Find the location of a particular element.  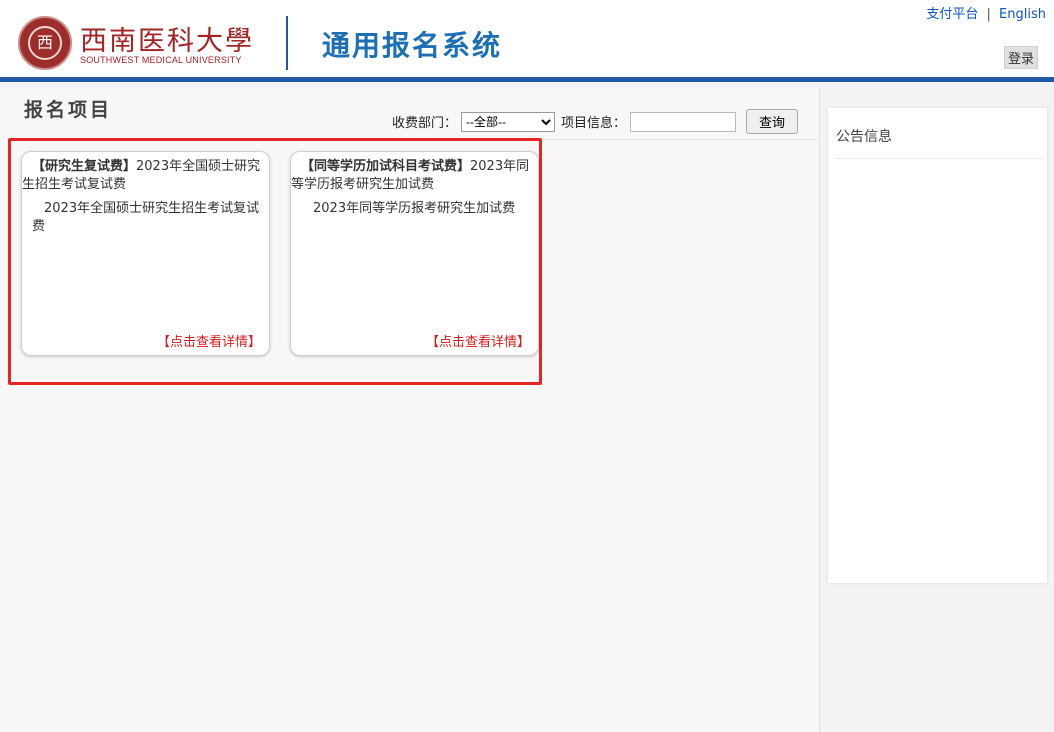

university-logo: 西 西南医科大學 SOUTHWEST MEDICAL UNIVERSITY is located at coordinates (148, 45).